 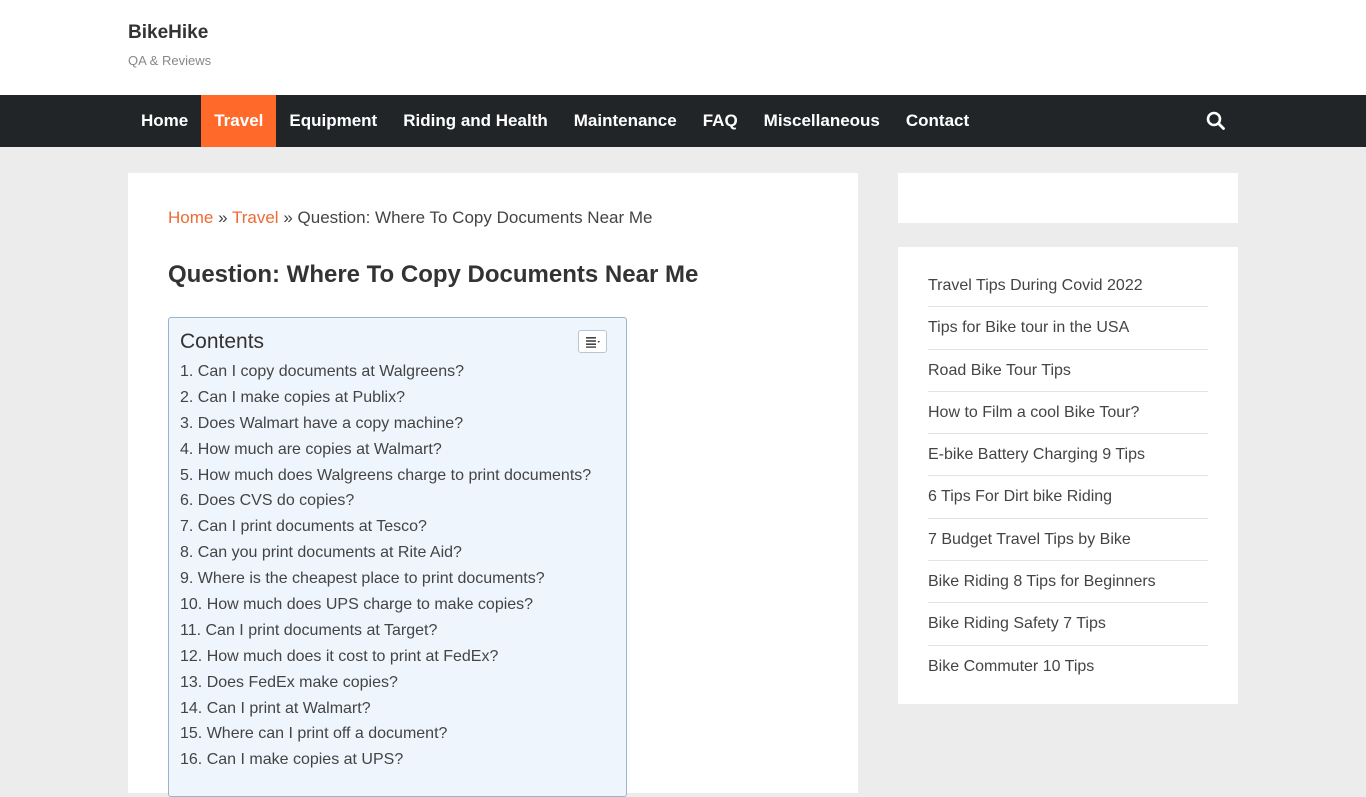 What do you see at coordinates (190, 217) in the screenshot?
I see `breadcrumb-home-link: Home` at bounding box center [190, 217].